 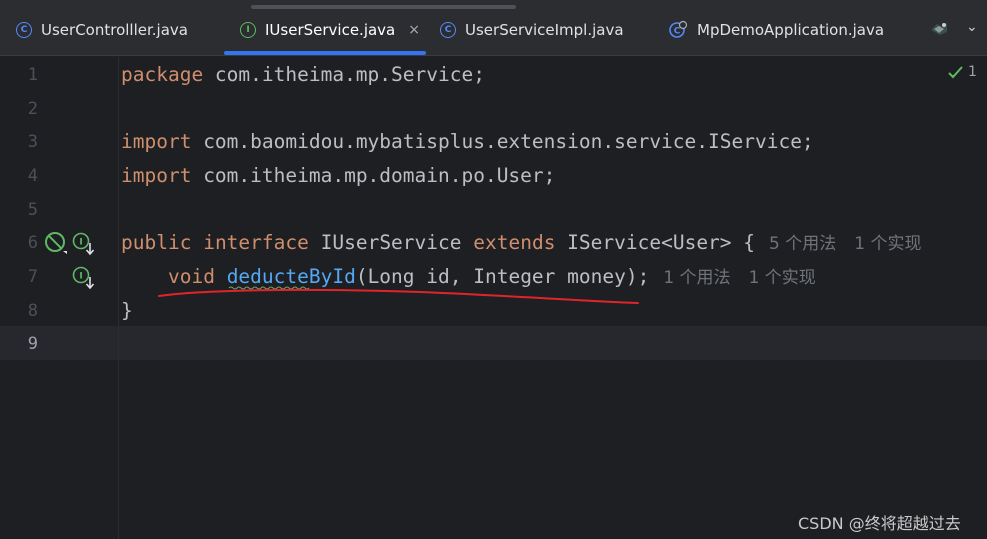 What do you see at coordinates (544, 30) in the screenshot?
I see `tab-label: UserServiceImpl.java` at bounding box center [544, 30].